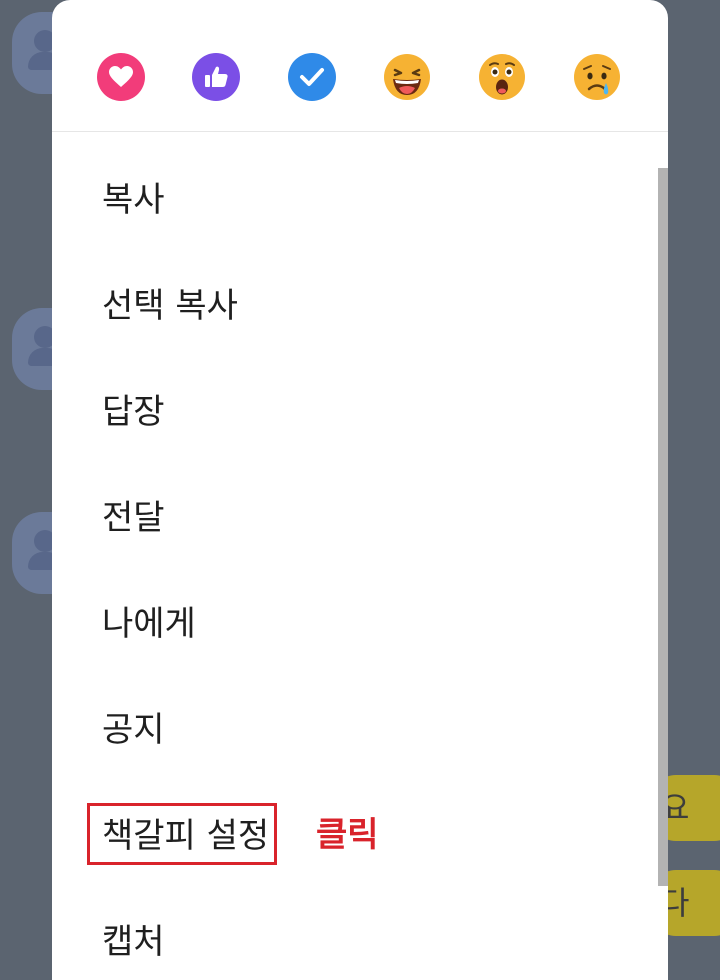 This screenshot has height=980, width=720. Describe the element at coordinates (133, 412) in the screenshot. I see `menu-item-reply: 답장` at that location.